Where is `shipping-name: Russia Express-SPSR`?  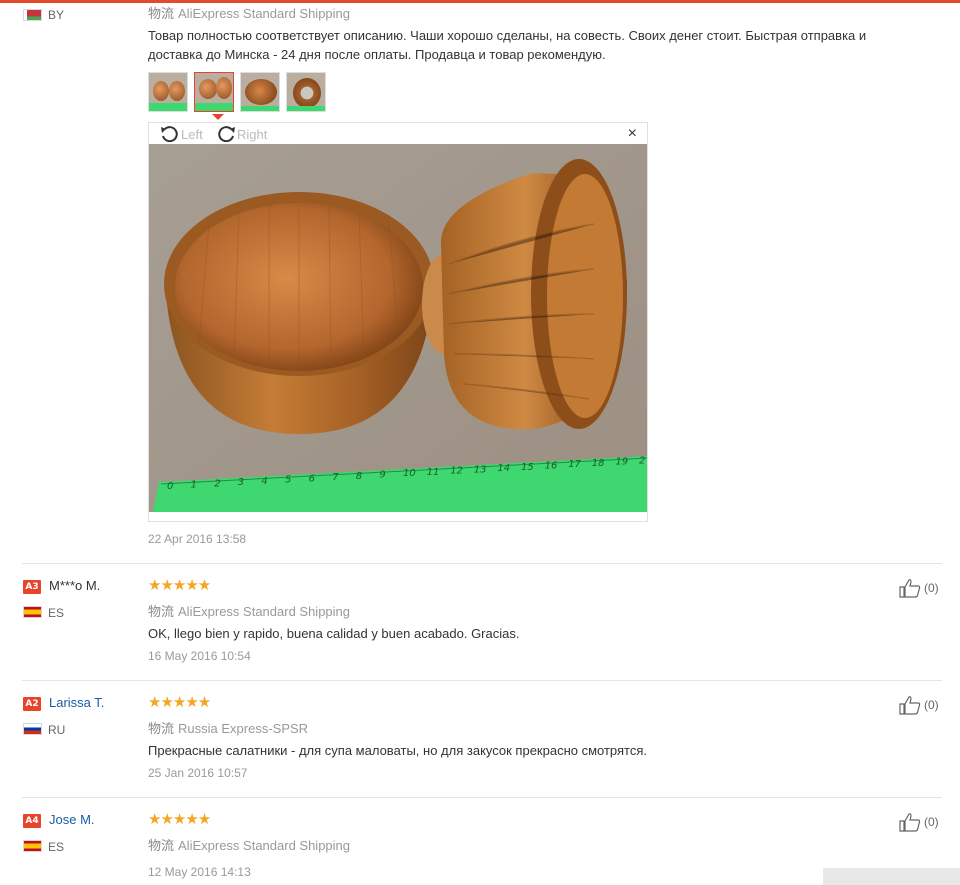
shipping-name: Russia Express-SPSR is located at coordinates (243, 728).